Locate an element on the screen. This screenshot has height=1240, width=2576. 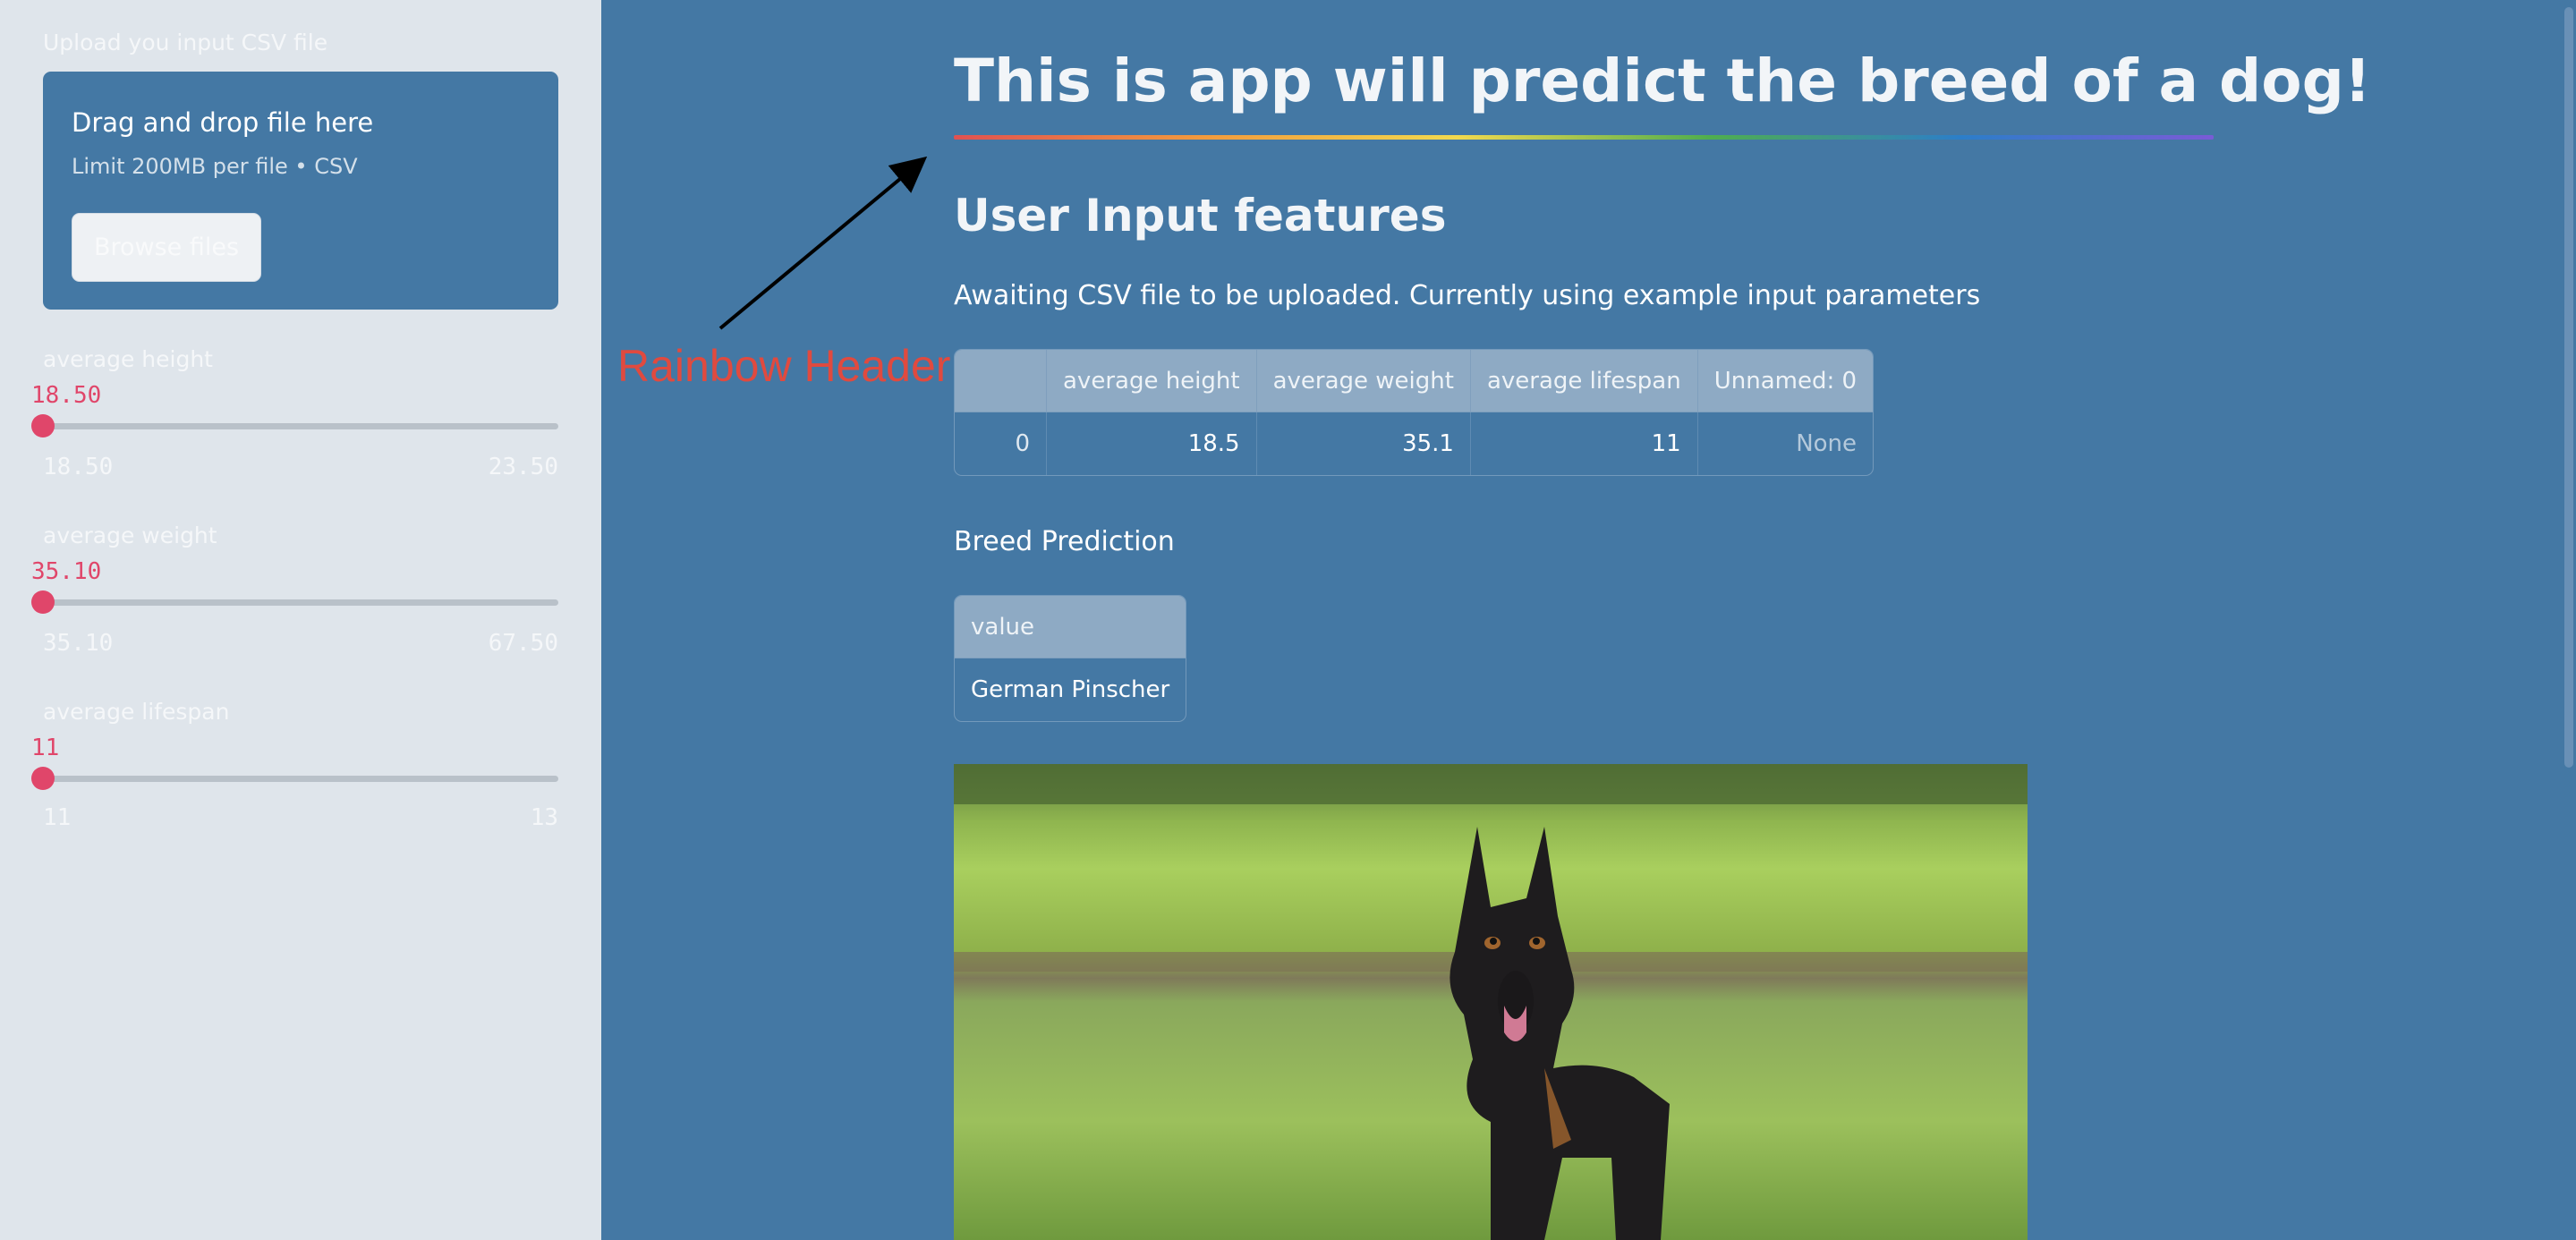
slider-min-weight: 35.10 is located at coordinates (78, 643).